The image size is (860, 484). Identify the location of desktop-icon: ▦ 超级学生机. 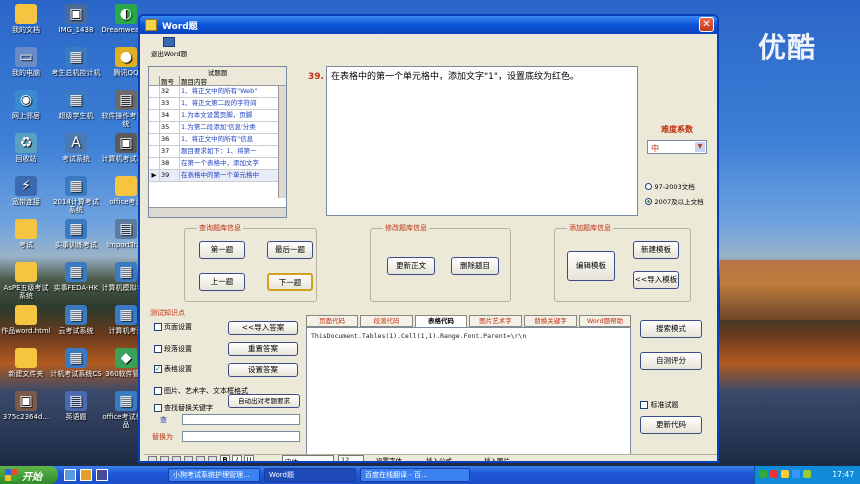
(76, 105).